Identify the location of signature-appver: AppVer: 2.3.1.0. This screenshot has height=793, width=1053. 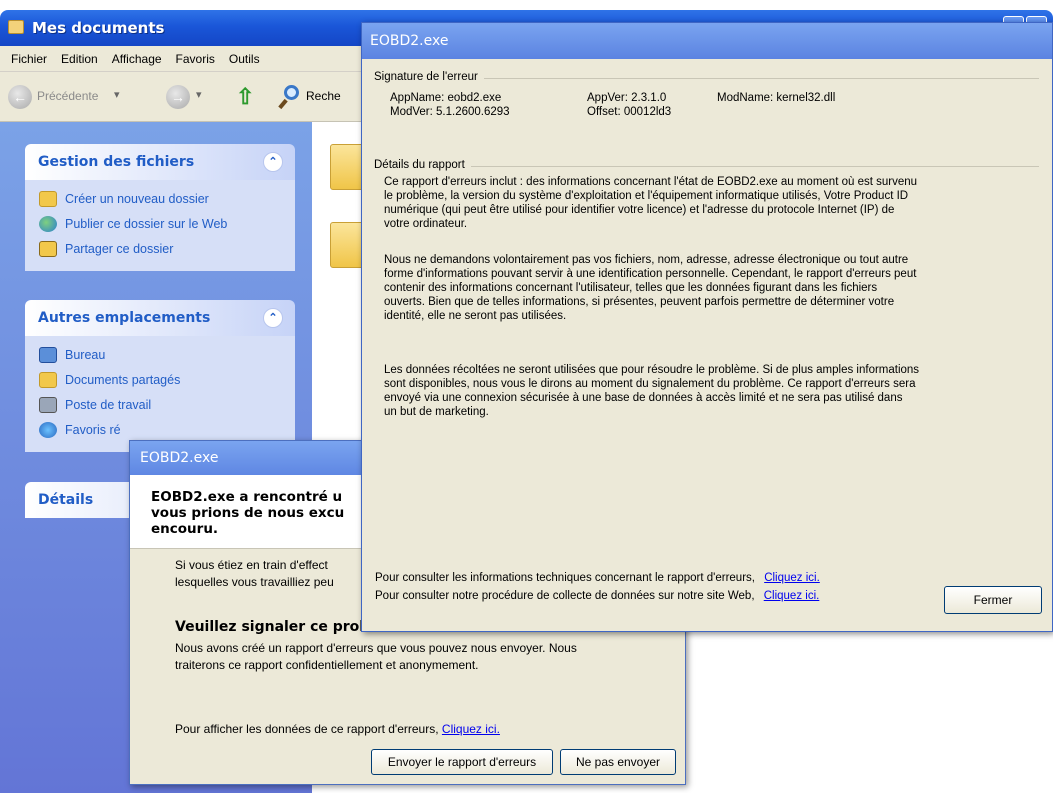
(627, 98).